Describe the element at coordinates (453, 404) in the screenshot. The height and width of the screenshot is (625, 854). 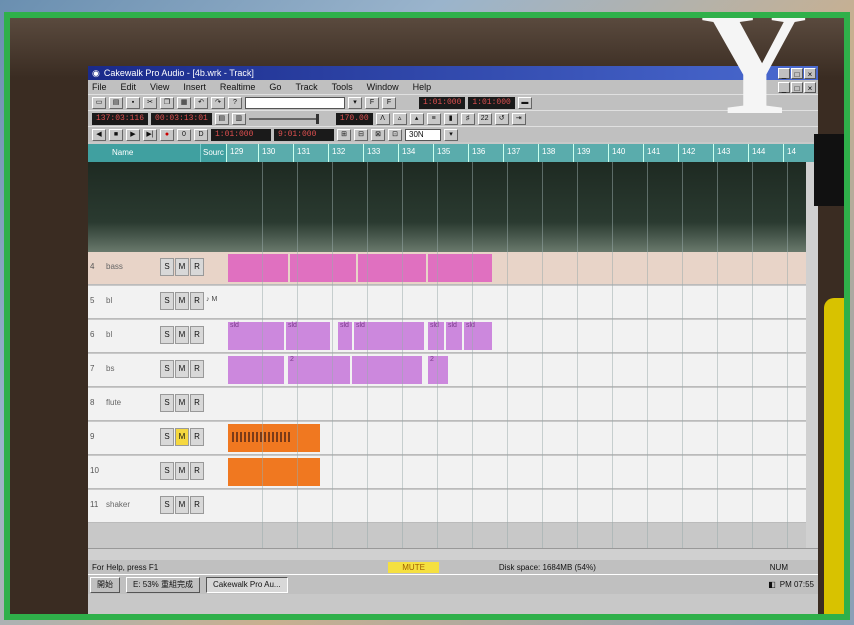
I see `track-row-8: 8 flute S M R` at that location.